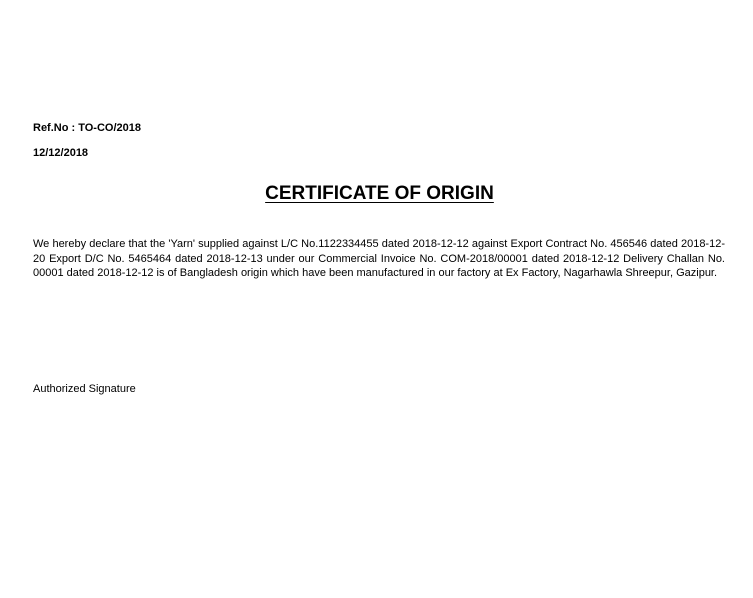 This screenshot has width=753, height=598. Describe the element at coordinates (379, 193) in the screenshot. I see `document-title-text: CERTIFICATE OF ORIGIN` at that location.